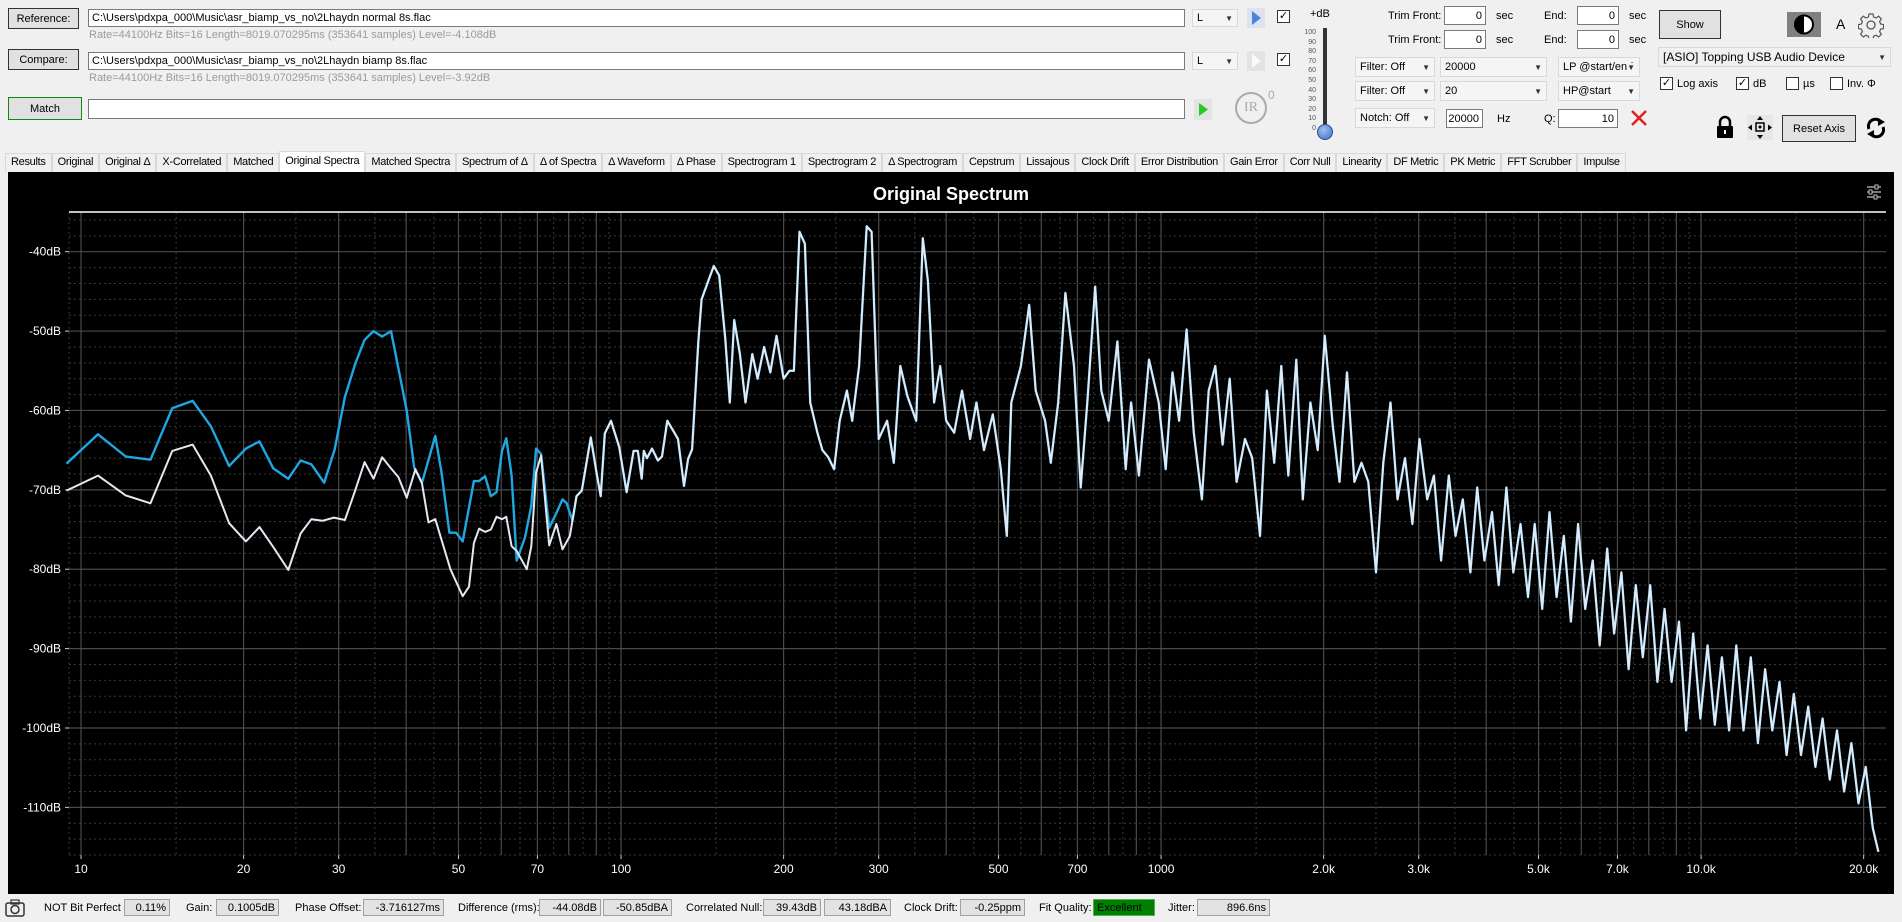  I want to click on filter-2-mode-dropdown: Filter: Off ▼, so click(1395, 91).